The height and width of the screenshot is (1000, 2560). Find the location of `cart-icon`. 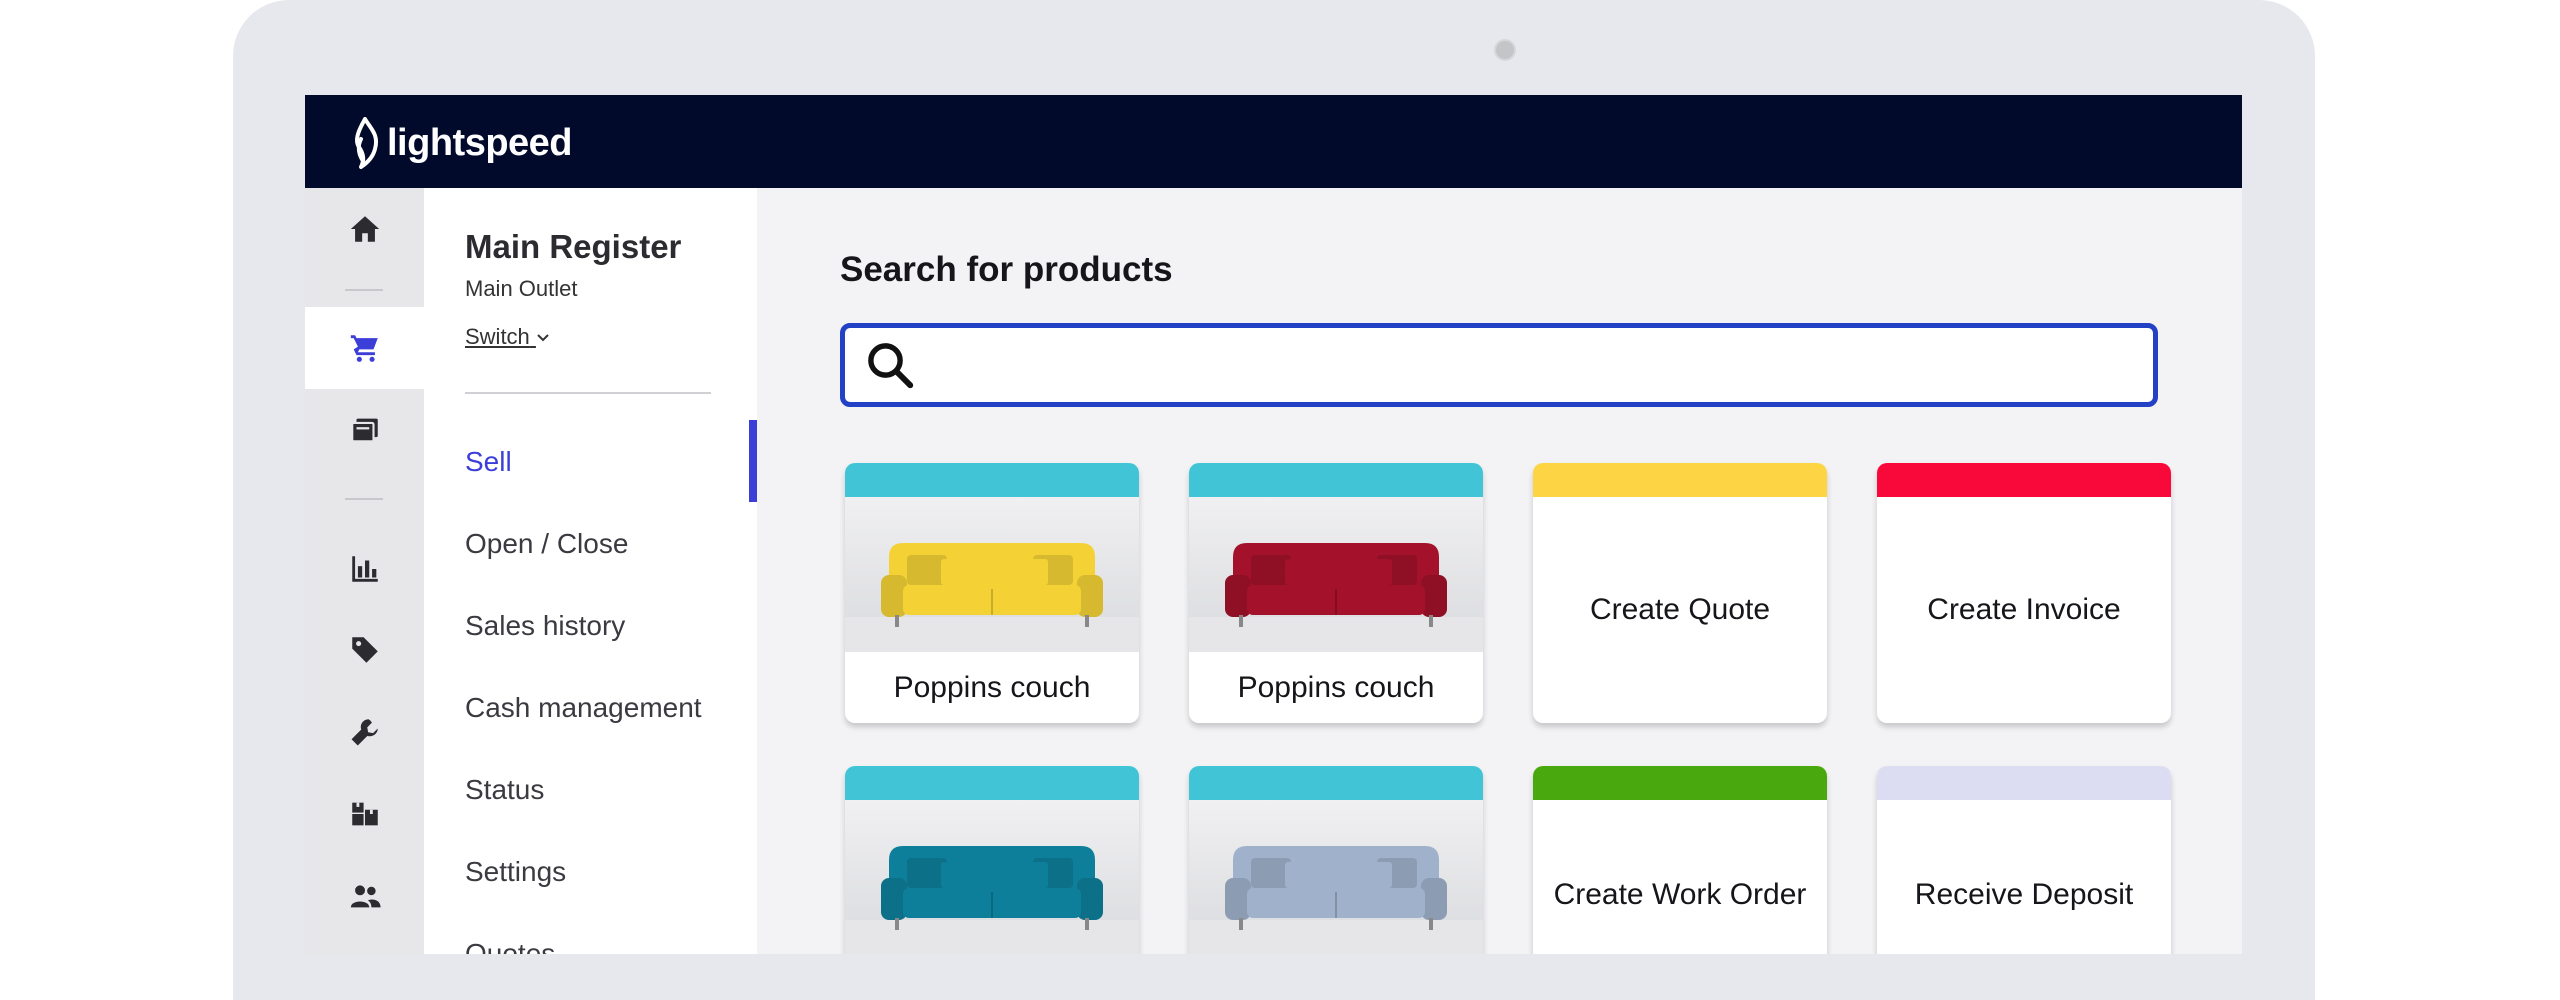

cart-icon is located at coordinates (364, 348).